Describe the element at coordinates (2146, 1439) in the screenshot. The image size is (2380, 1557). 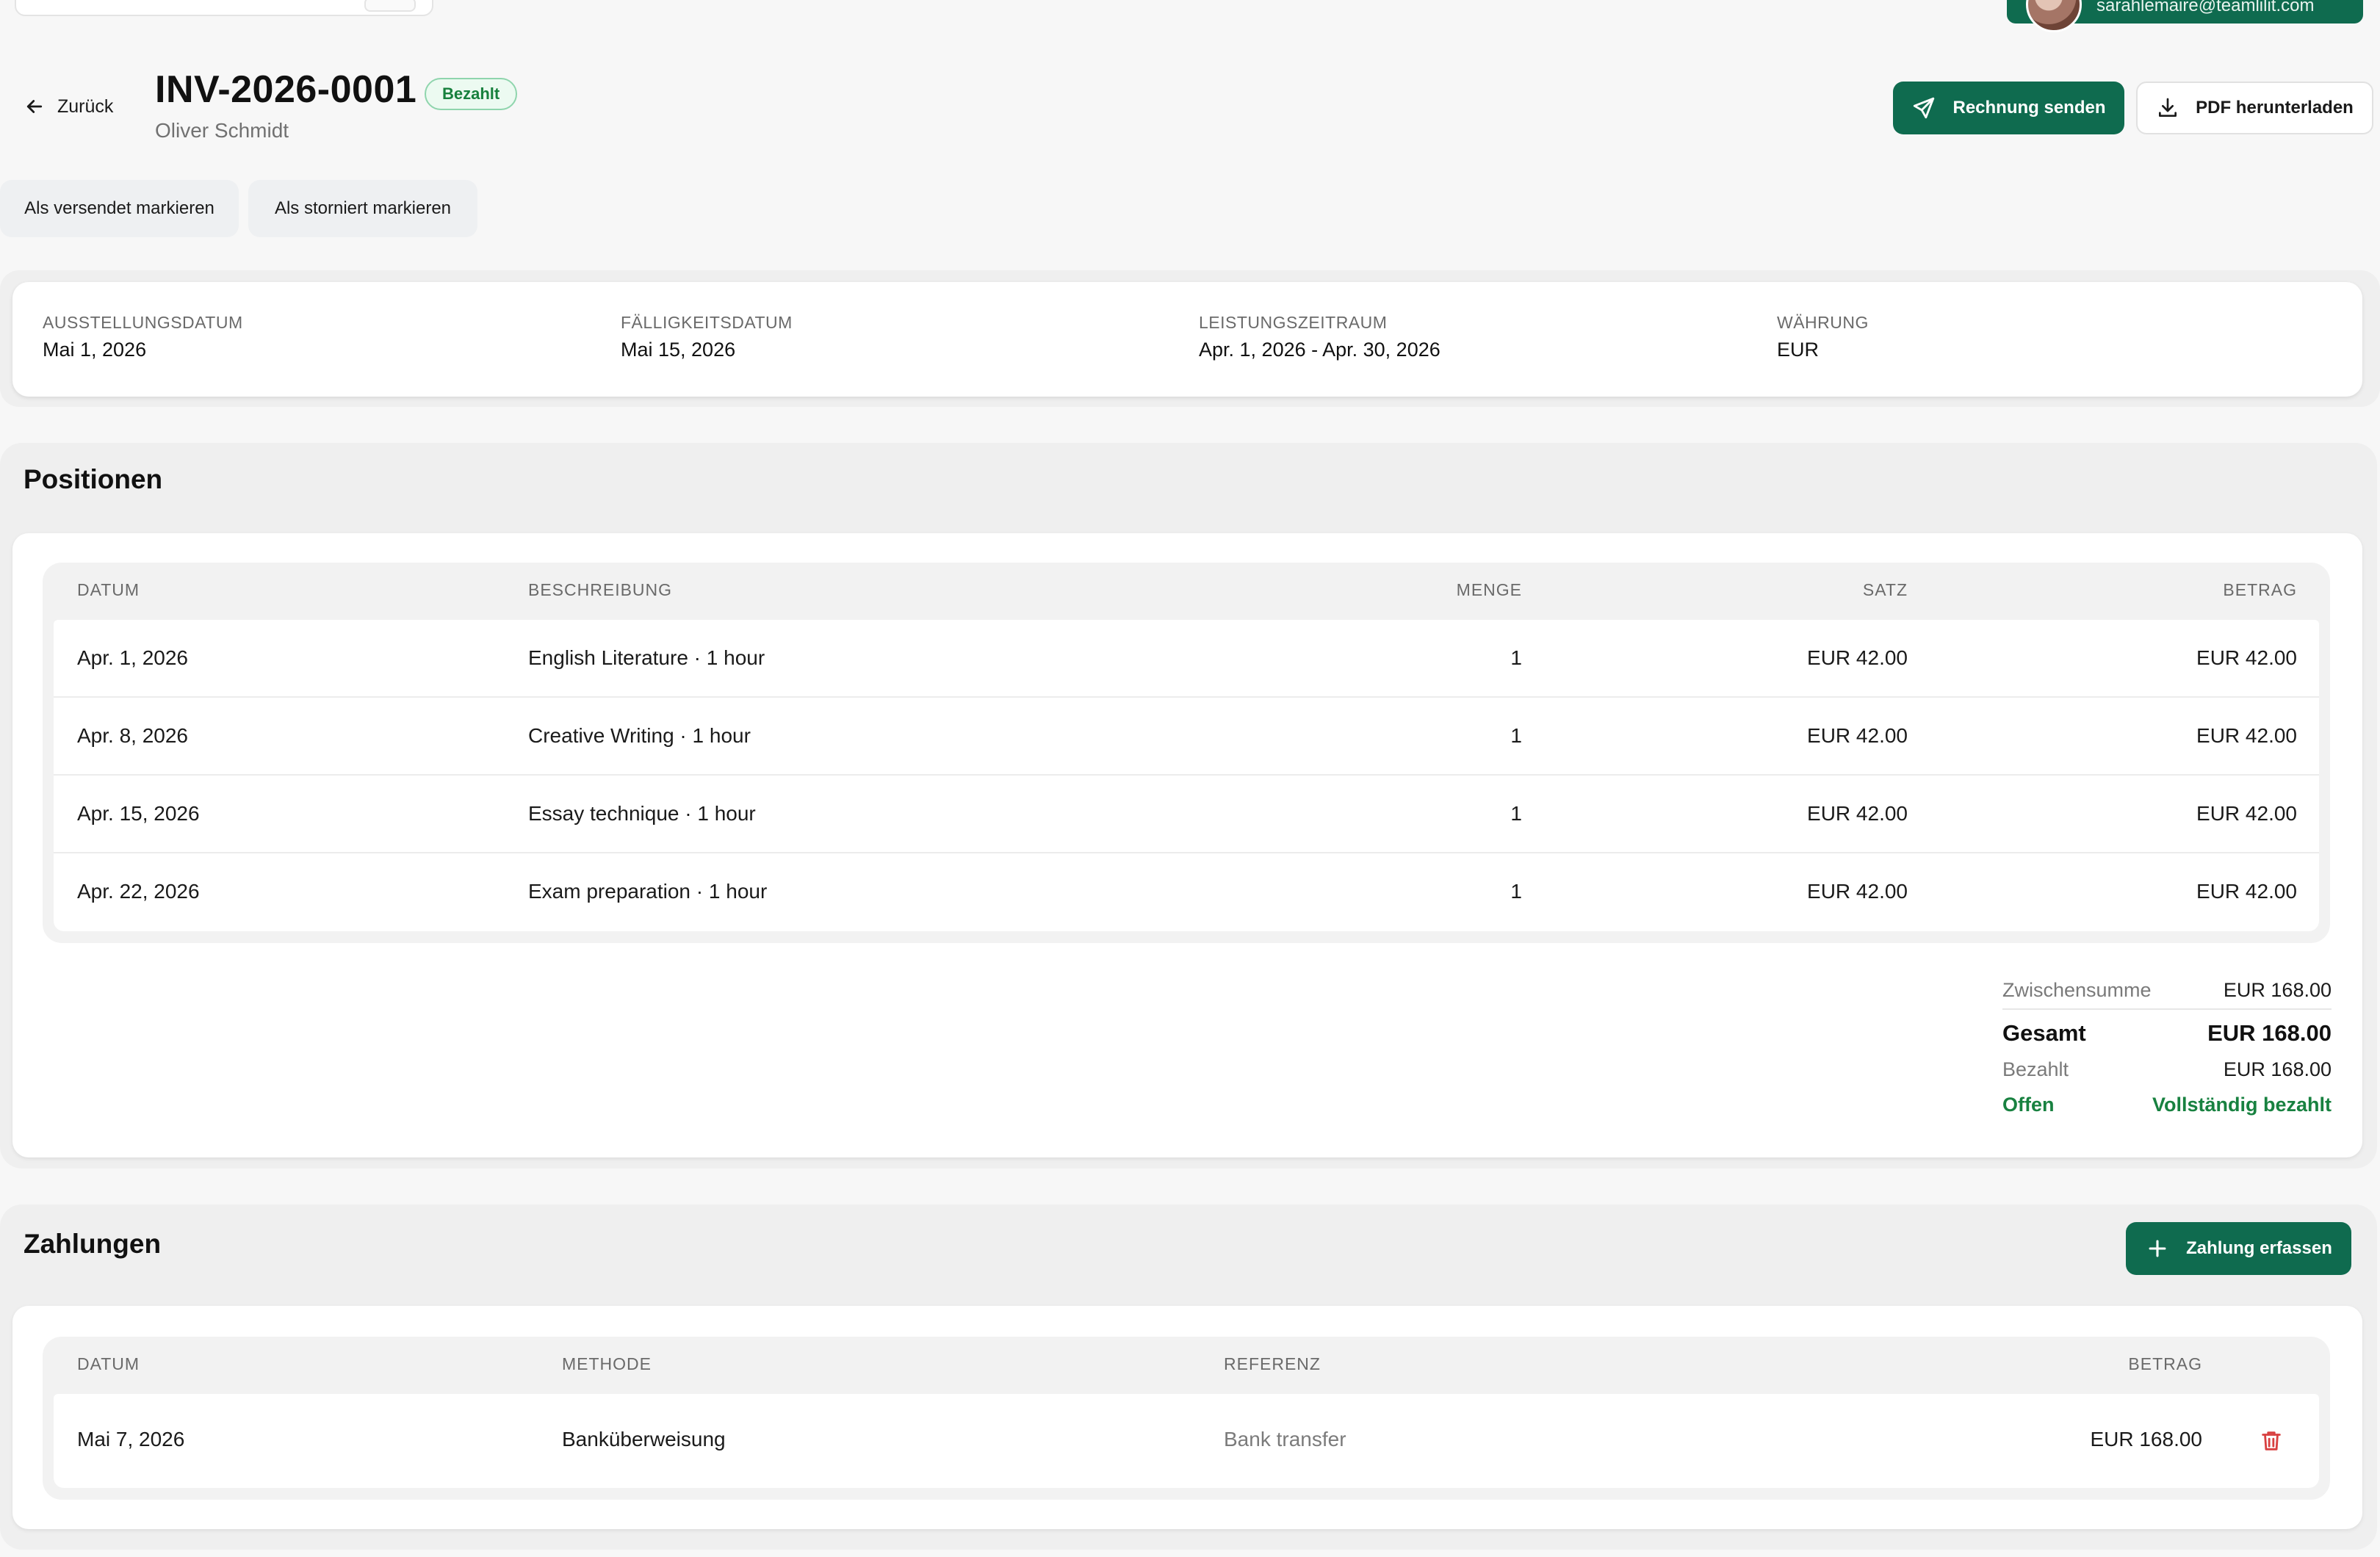
I see `payment-amount: EUR 168.00` at that location.